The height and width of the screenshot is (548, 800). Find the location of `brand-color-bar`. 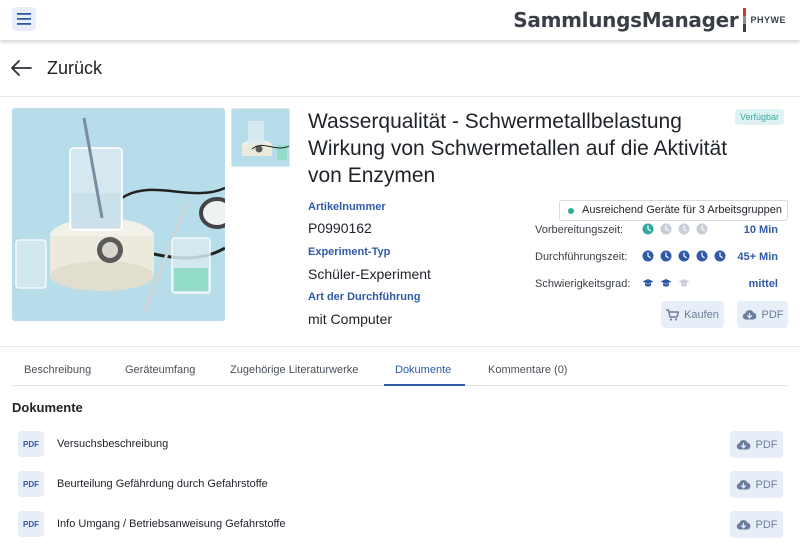

brand-color-bar is located at coordinates (745, 20).